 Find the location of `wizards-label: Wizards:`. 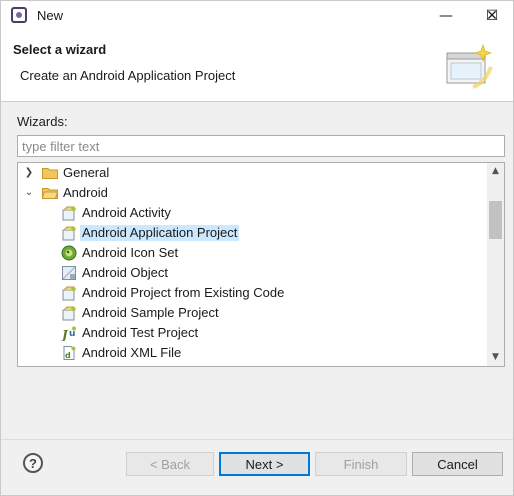

wizards-label: Wizards: is located at coordinates (42, 121).